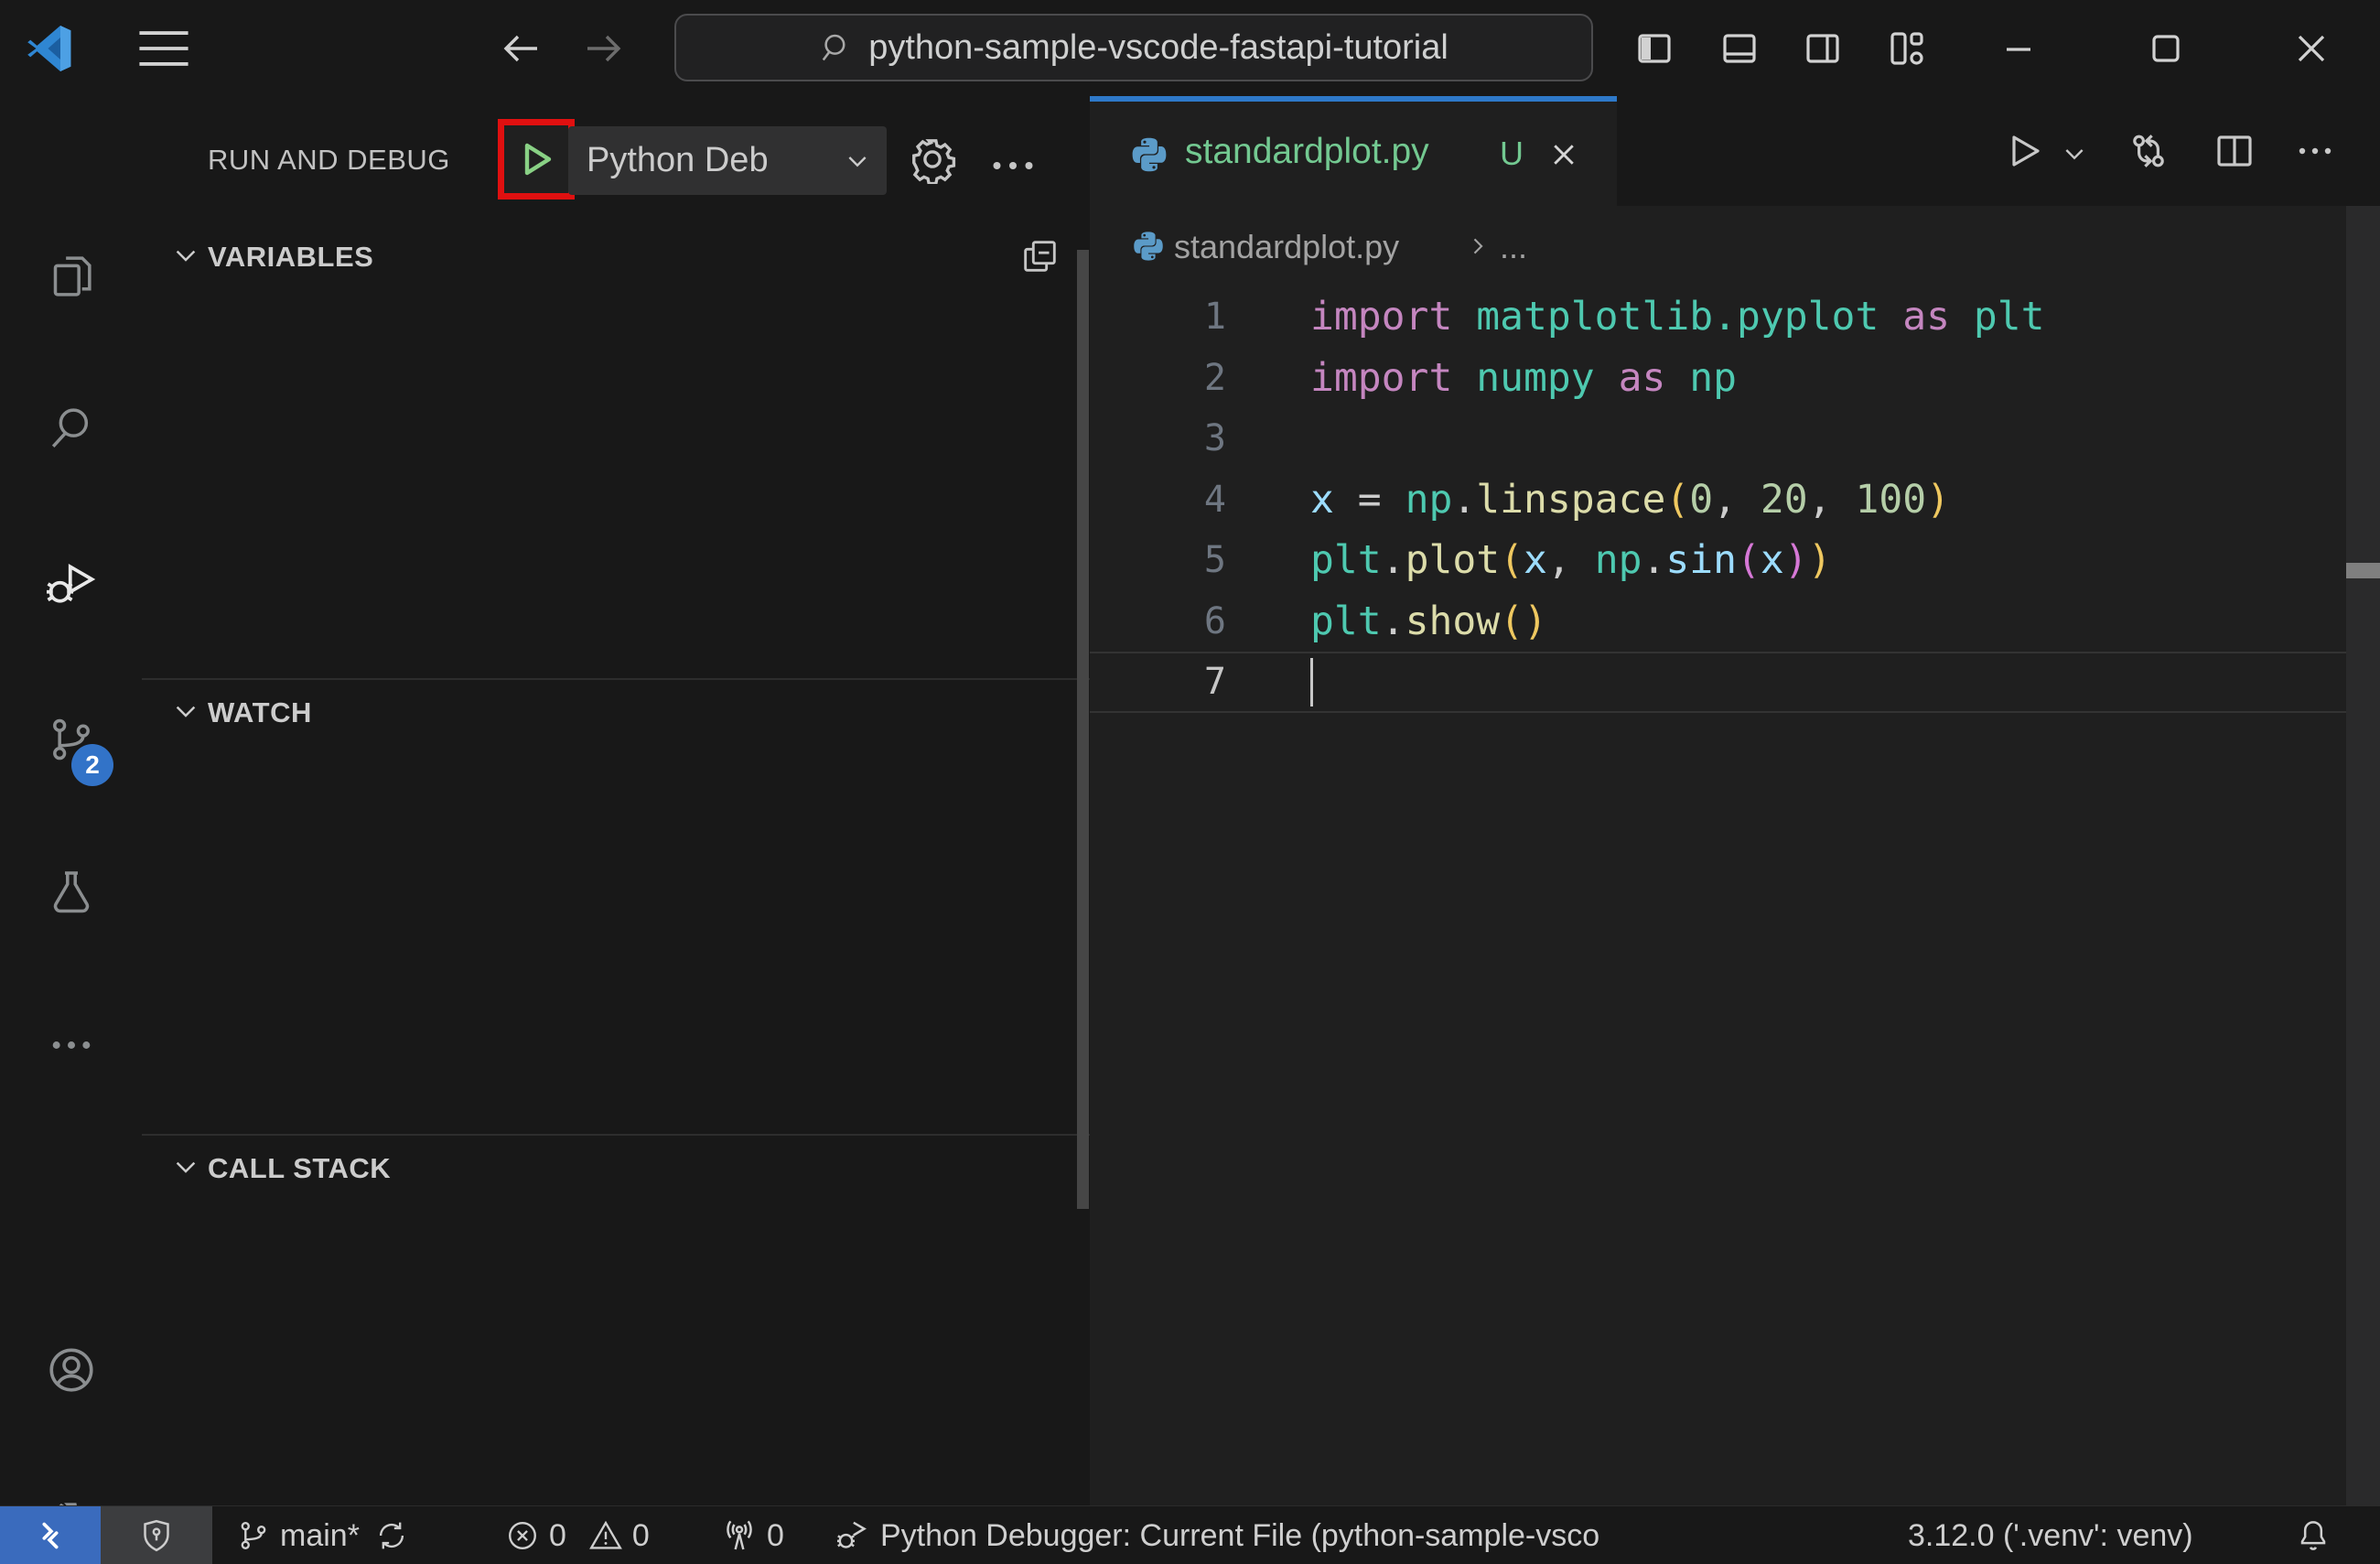 The width and height of the screenshot is (2380, 1564). I want to click on code-line: 7, so click(1718, 682).